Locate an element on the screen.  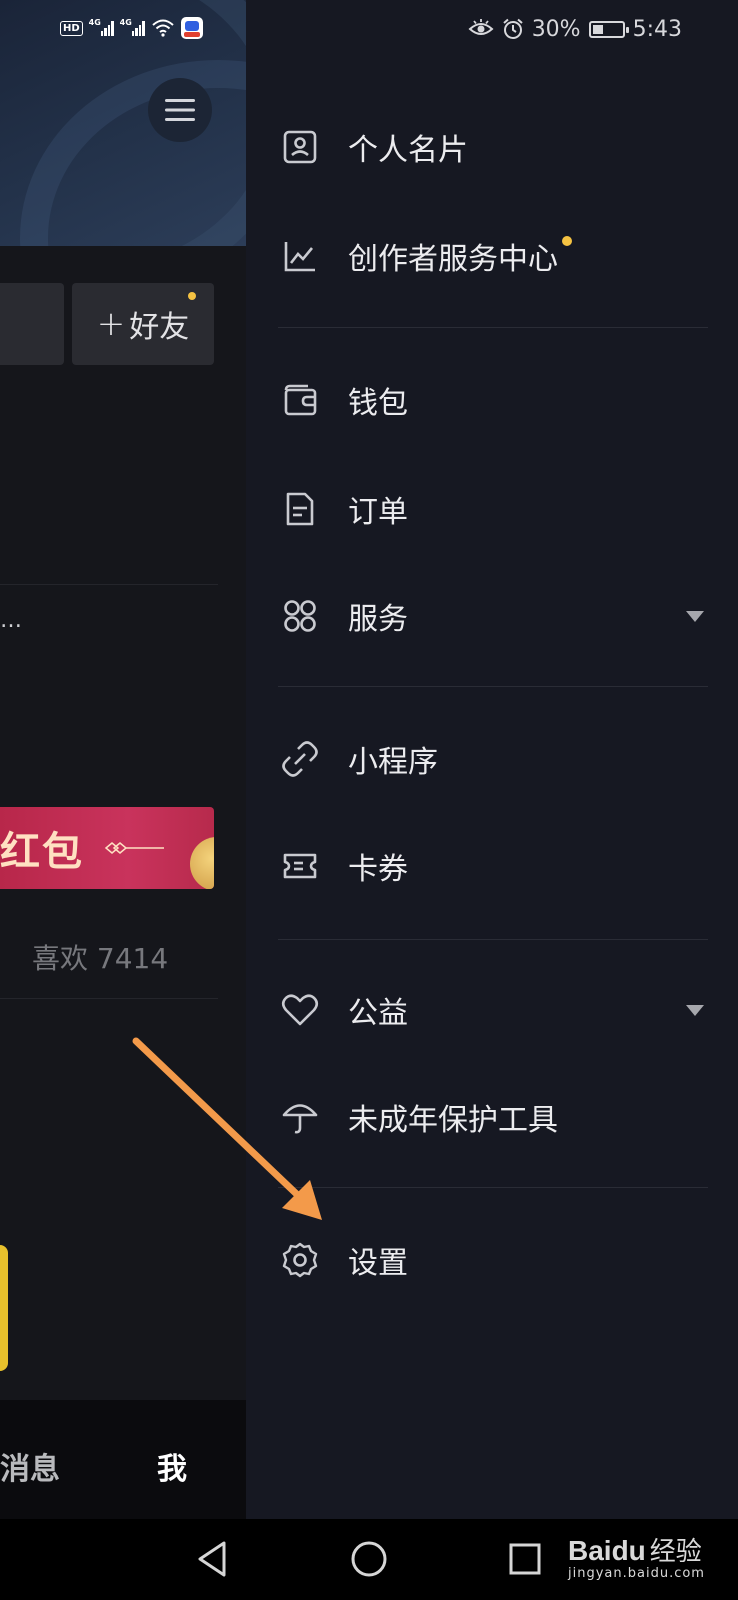
drawer-item-label: 订单 is located at coordinates (378, 512).